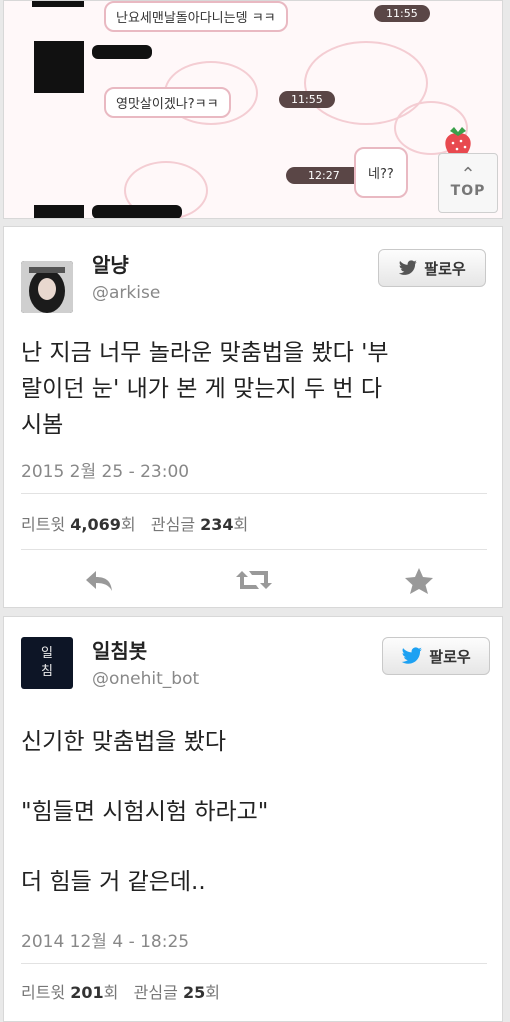 This screenshot has width=510, height=1022. I want to click on scroll-top-label: TOP, so click(468, 191).